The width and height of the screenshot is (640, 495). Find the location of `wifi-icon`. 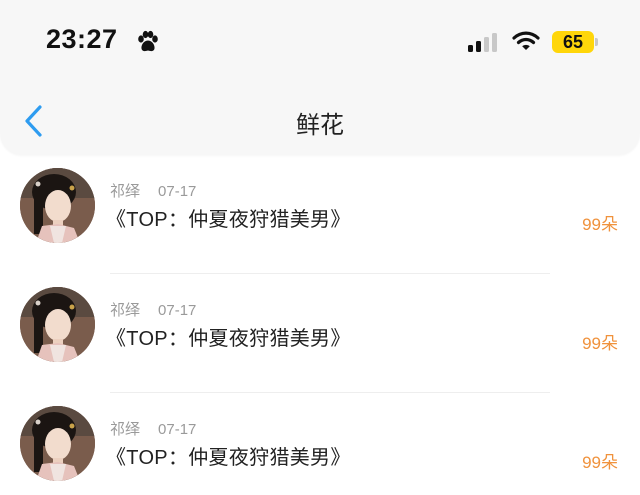

wifi-icon is located at coordinates (526, 40).